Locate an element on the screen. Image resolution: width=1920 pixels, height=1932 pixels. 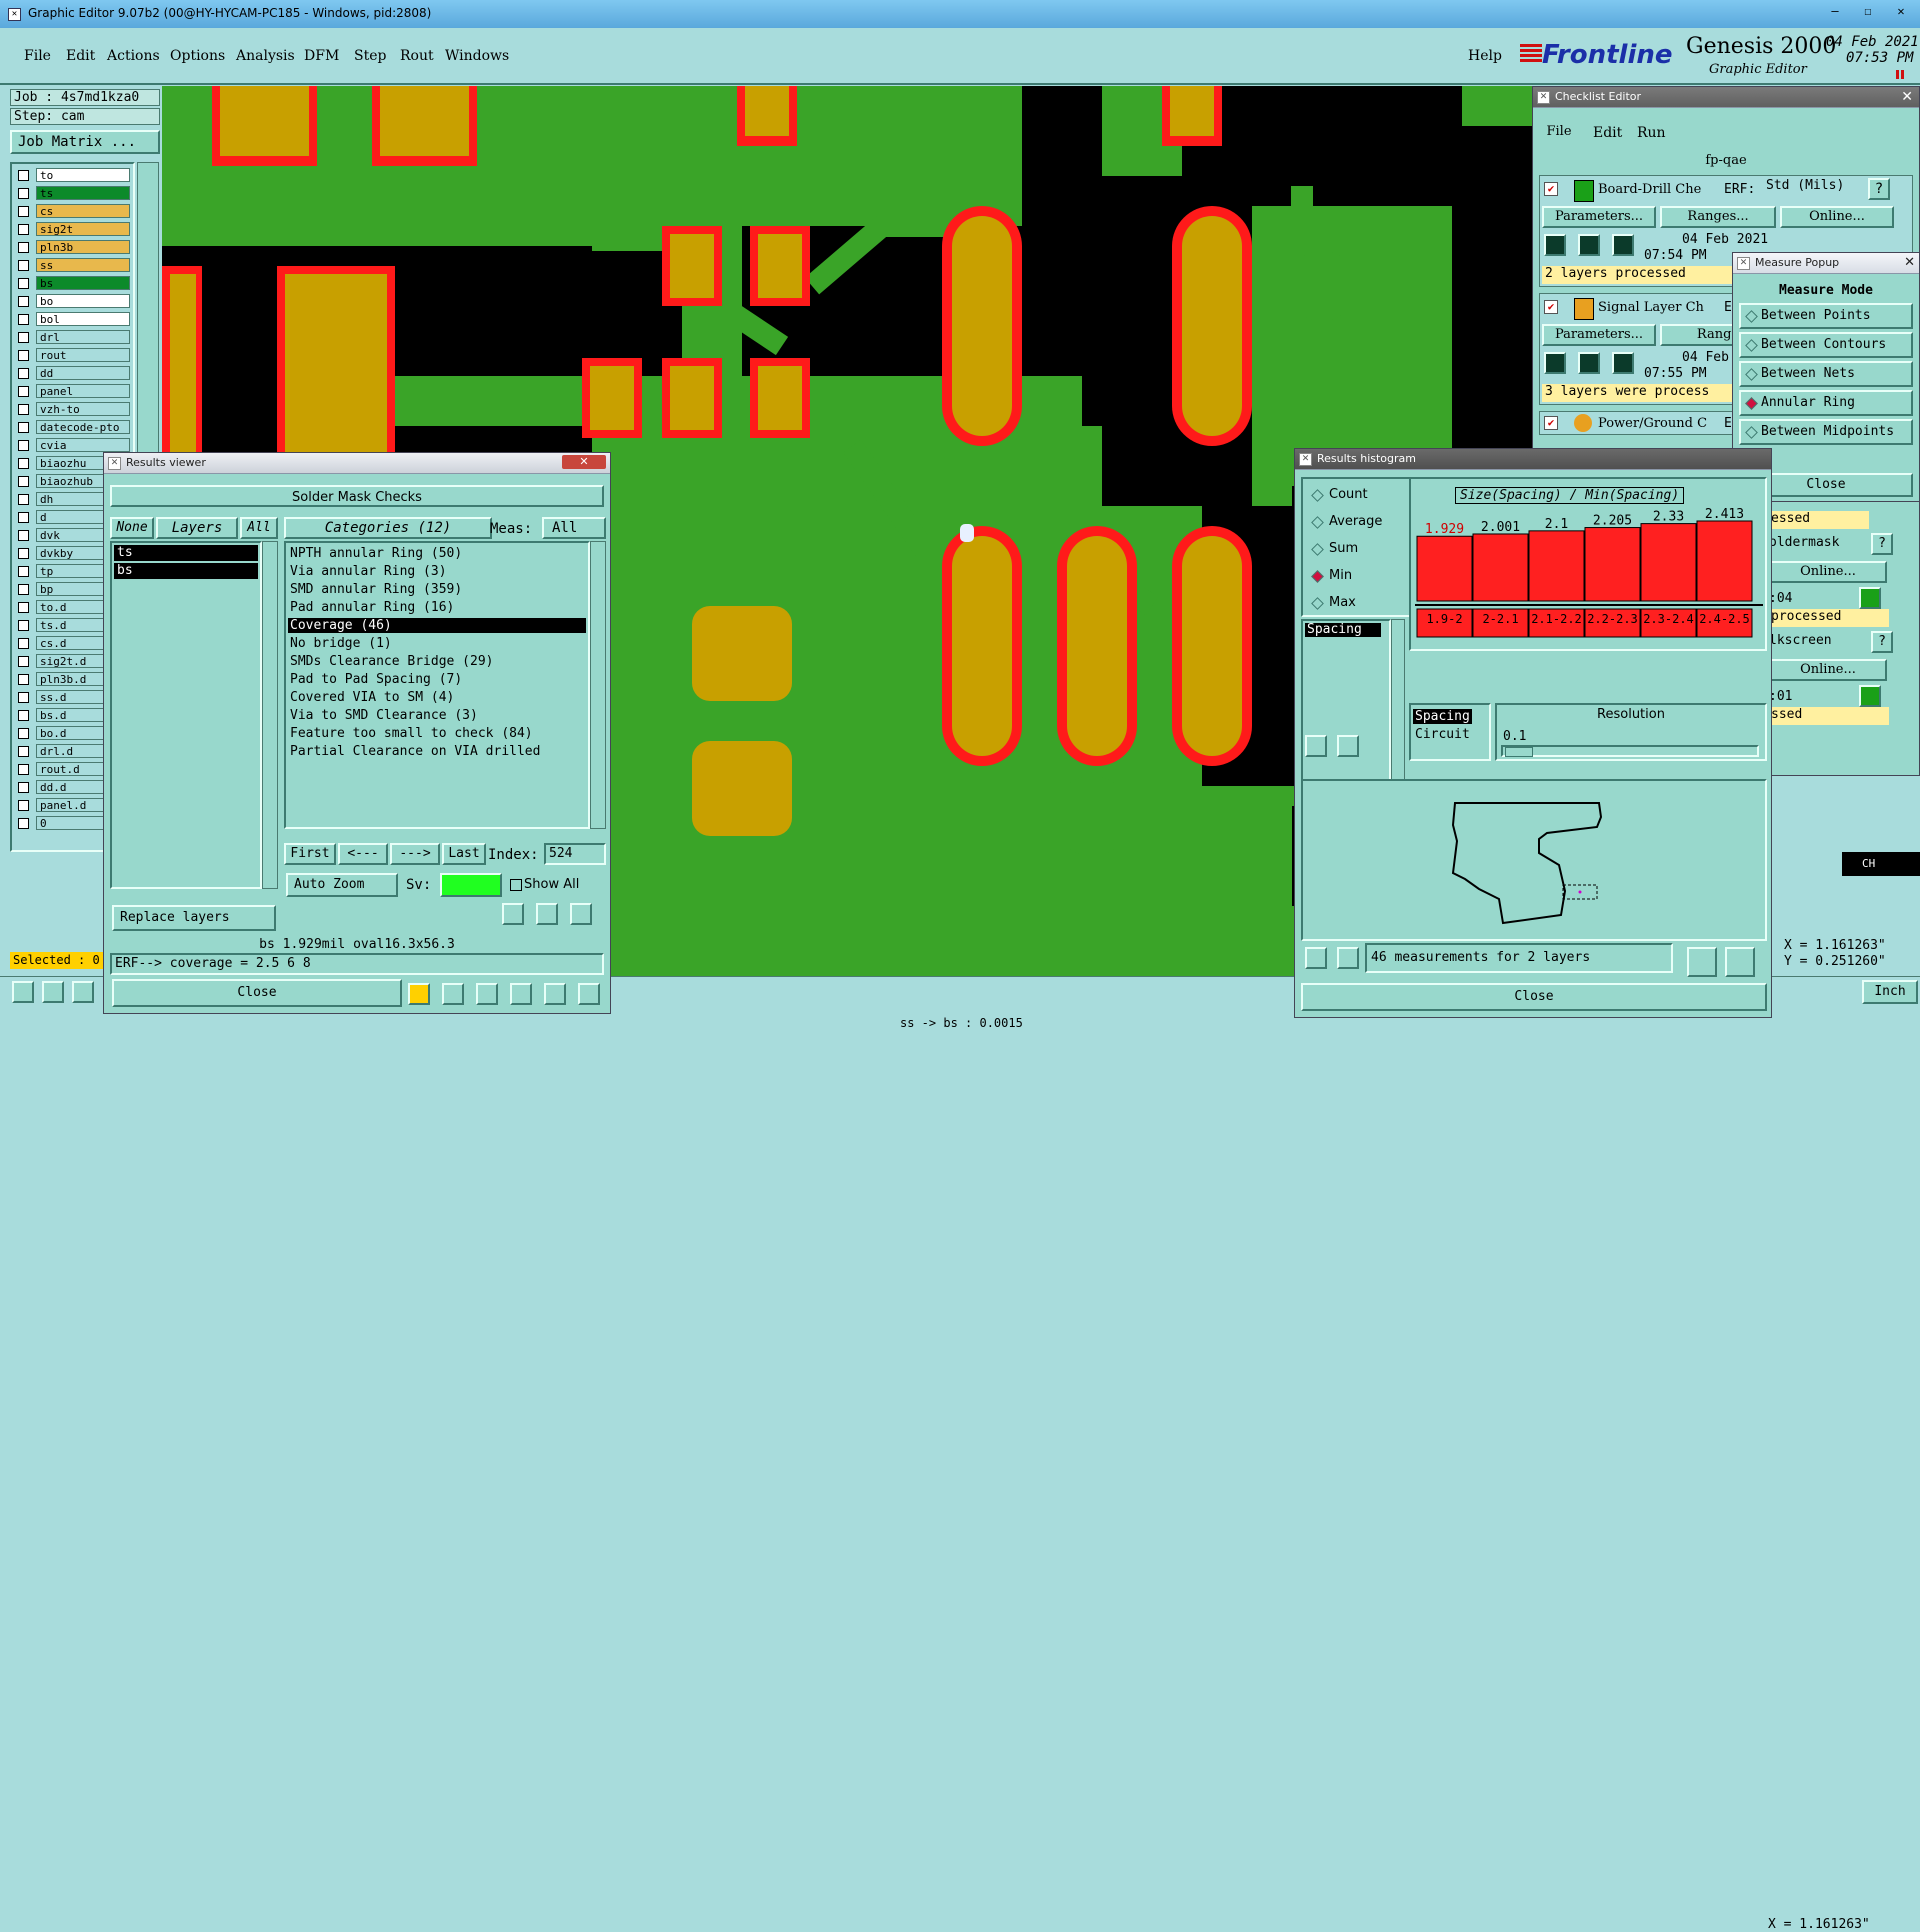
measure-list-scrollbar is located at coordinates (1398, 710).